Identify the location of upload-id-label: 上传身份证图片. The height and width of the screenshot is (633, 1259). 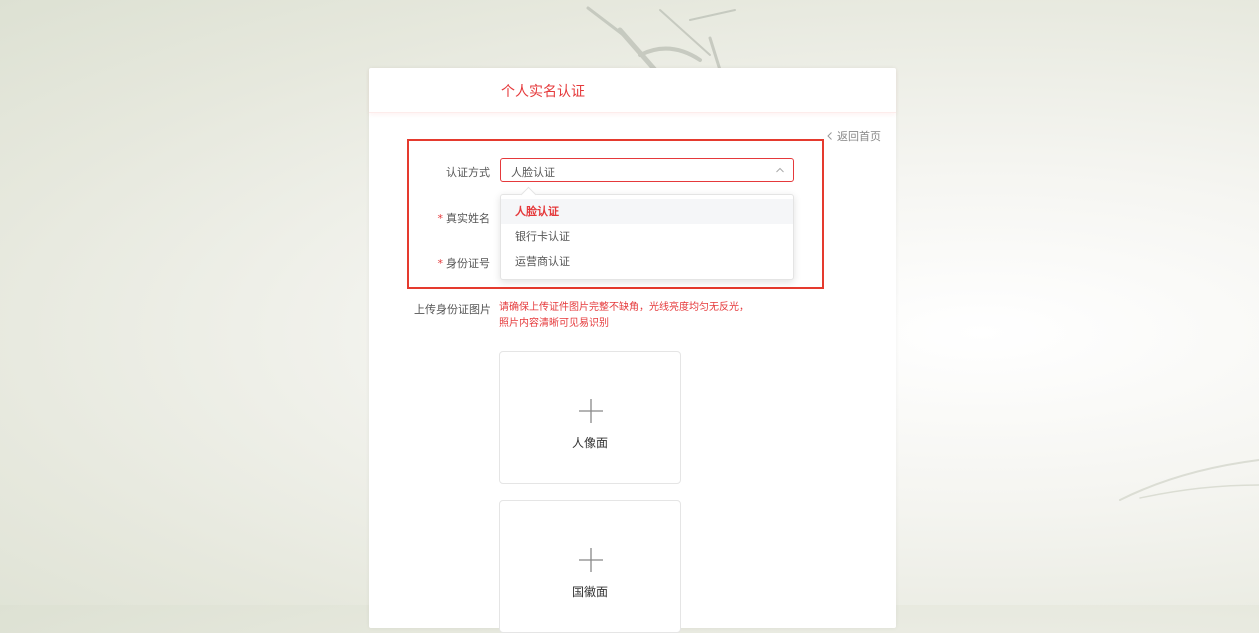
(452, 309).